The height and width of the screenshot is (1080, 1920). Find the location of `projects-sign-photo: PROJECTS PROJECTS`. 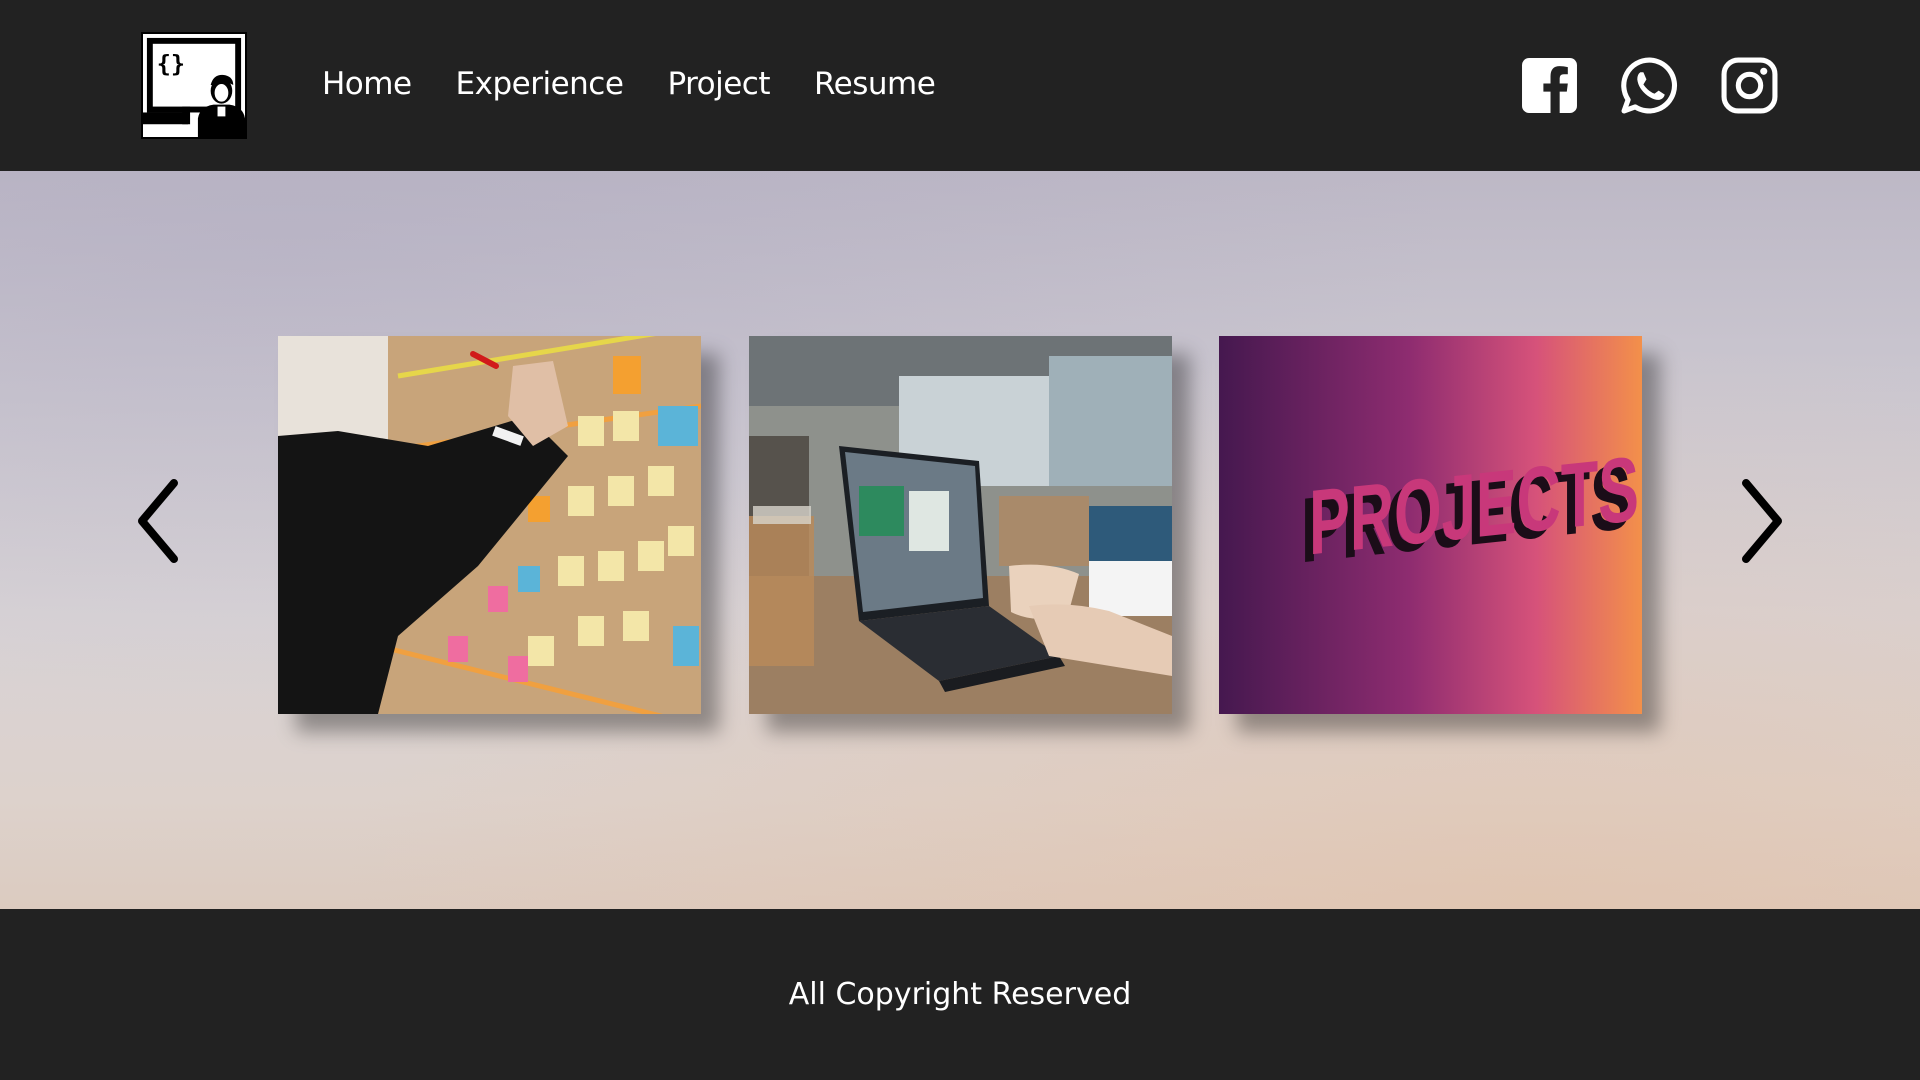

projects-sign-photo: PROJECTS PROJECTS is located at coordinates (1430, 525).